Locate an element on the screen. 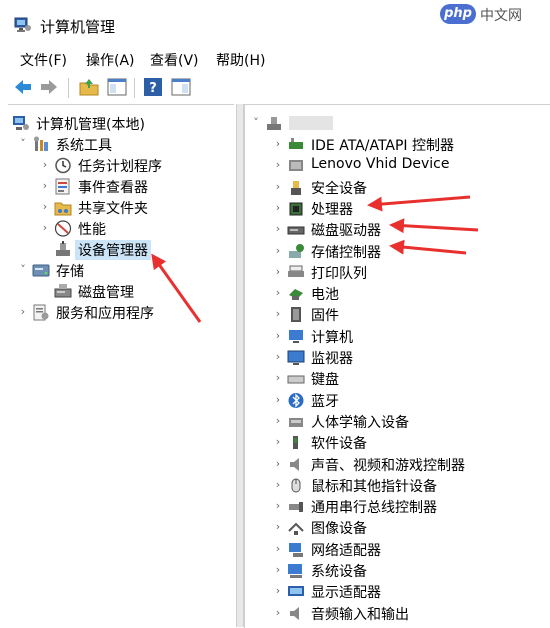 Image resolution: width=550 pixels, height=628 pixels. tree-item-label: 性能 is located at coordinates (92, 230).